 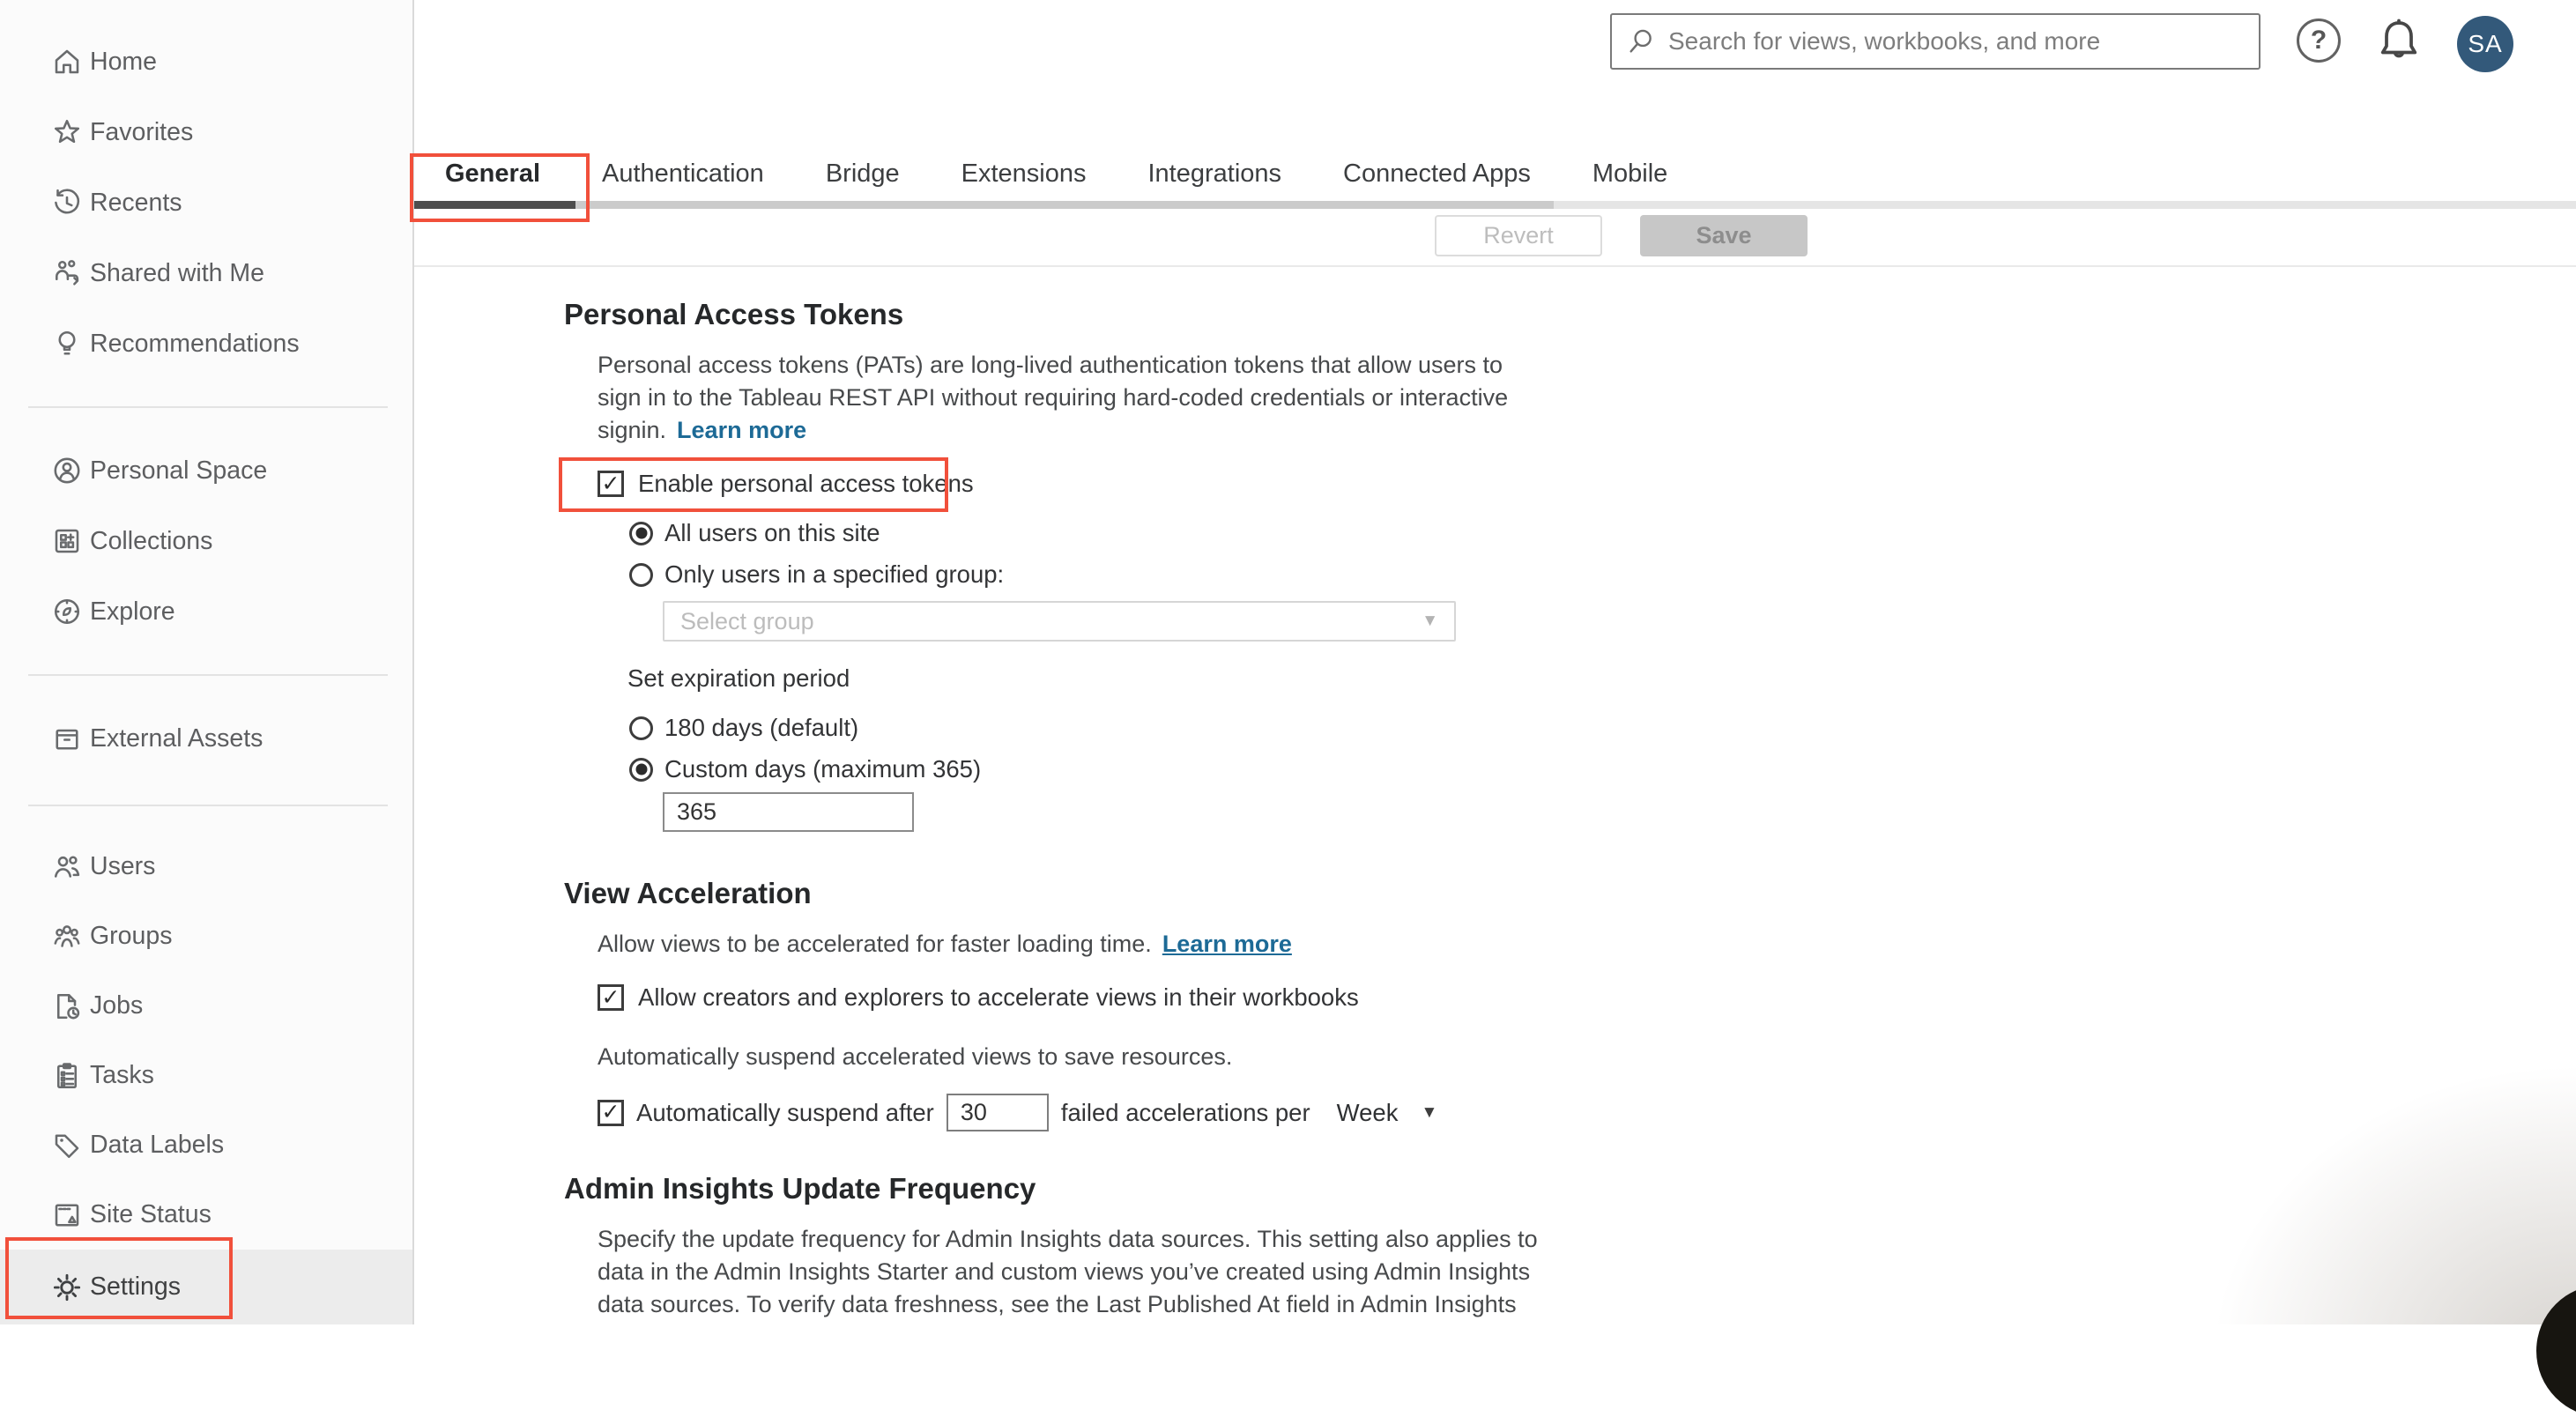 I want to click on lightbulb-icon, so click(x=67, y=342).